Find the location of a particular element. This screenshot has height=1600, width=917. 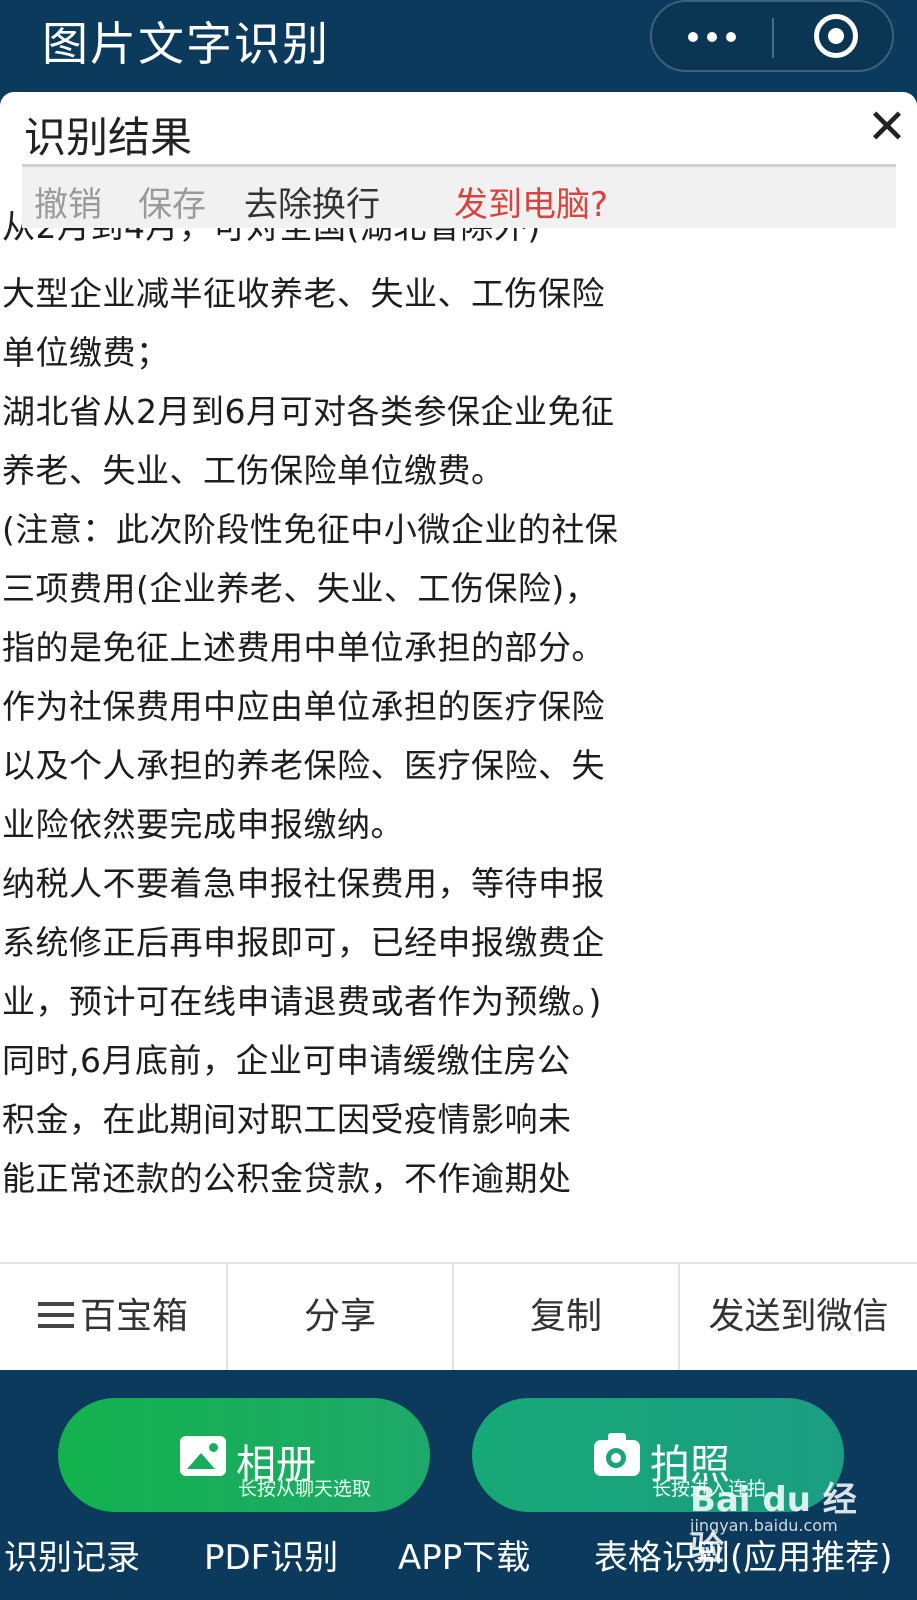

more-dots-icon is located at coordinates (712, 36).